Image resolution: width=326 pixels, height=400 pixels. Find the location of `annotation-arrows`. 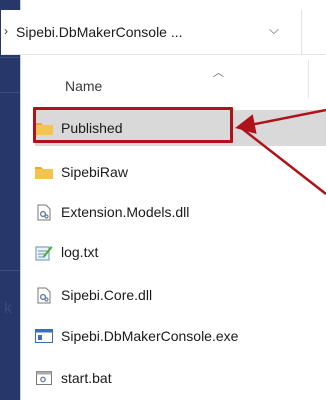

annotation-arrows is located at coordinates (280, 151).